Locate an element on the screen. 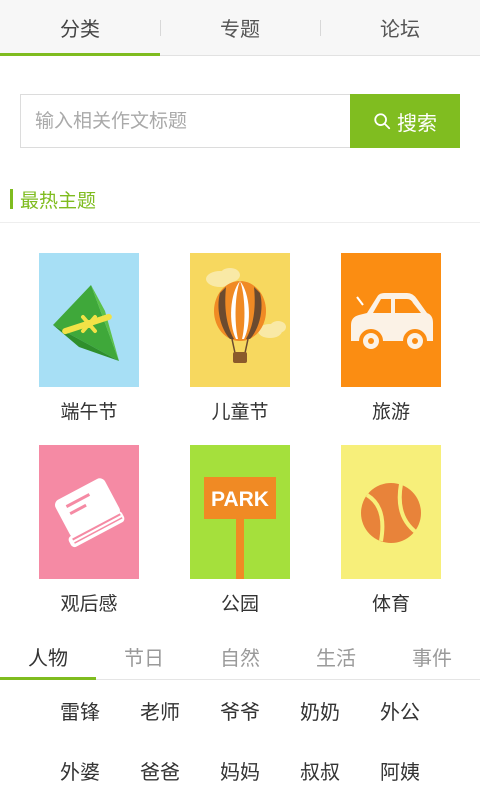 The height and width of the screenshot is (800, 480). topic-label: 端午节 is located at coordinates (89, 412).